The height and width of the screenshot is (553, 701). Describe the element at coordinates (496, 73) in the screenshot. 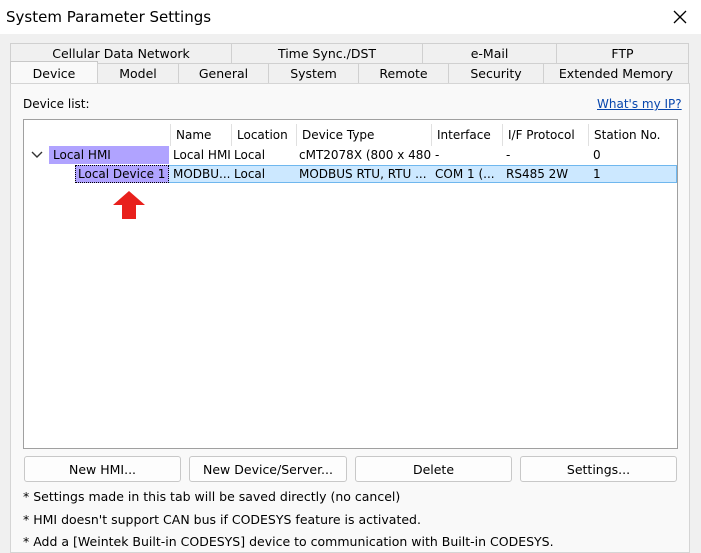

I see `tab-security: Security` at that location.